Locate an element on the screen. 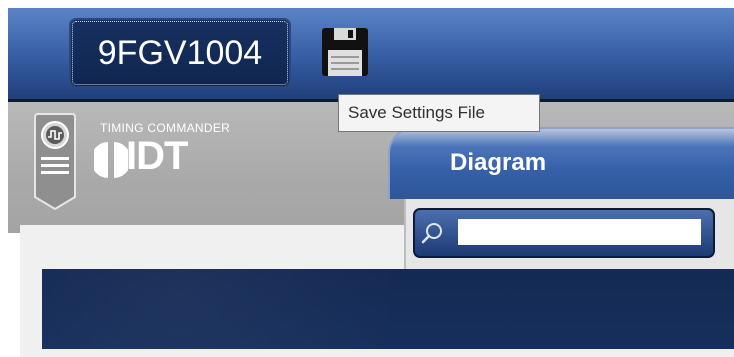 The height and width of the screenshot is (357, 734). floppy-disk-icon is located at coordinates (345, 52).